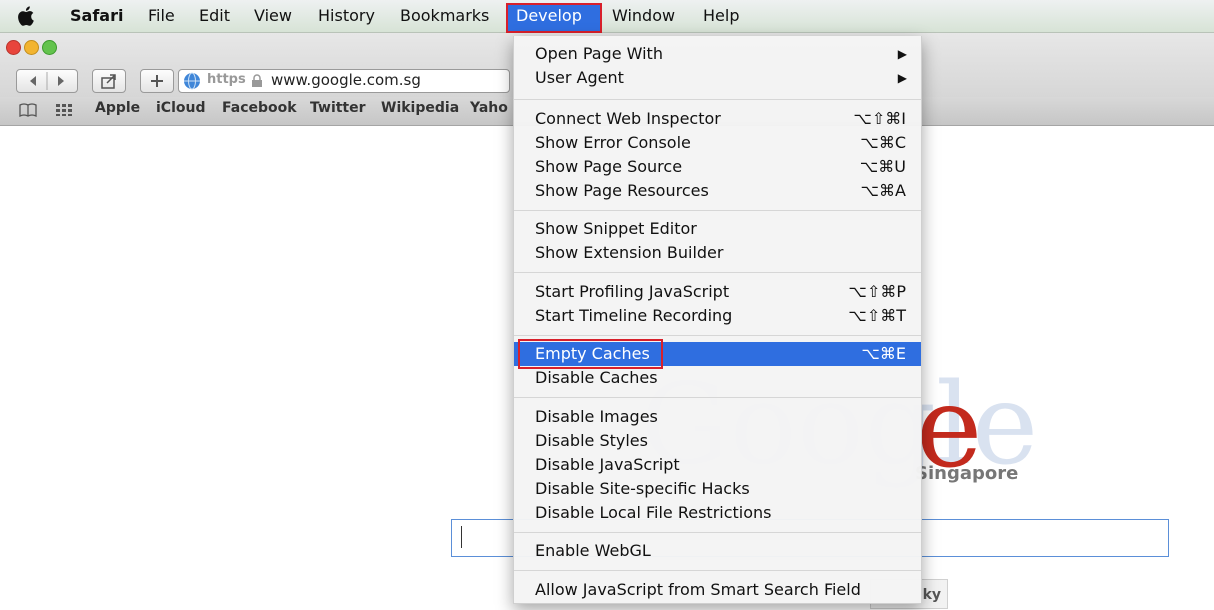 This screenshot has width=1214, height=610. What do you see at coordinates (13, 47) in the screenshot?
I see `close-window-icon` at bounding box center [13, 47].